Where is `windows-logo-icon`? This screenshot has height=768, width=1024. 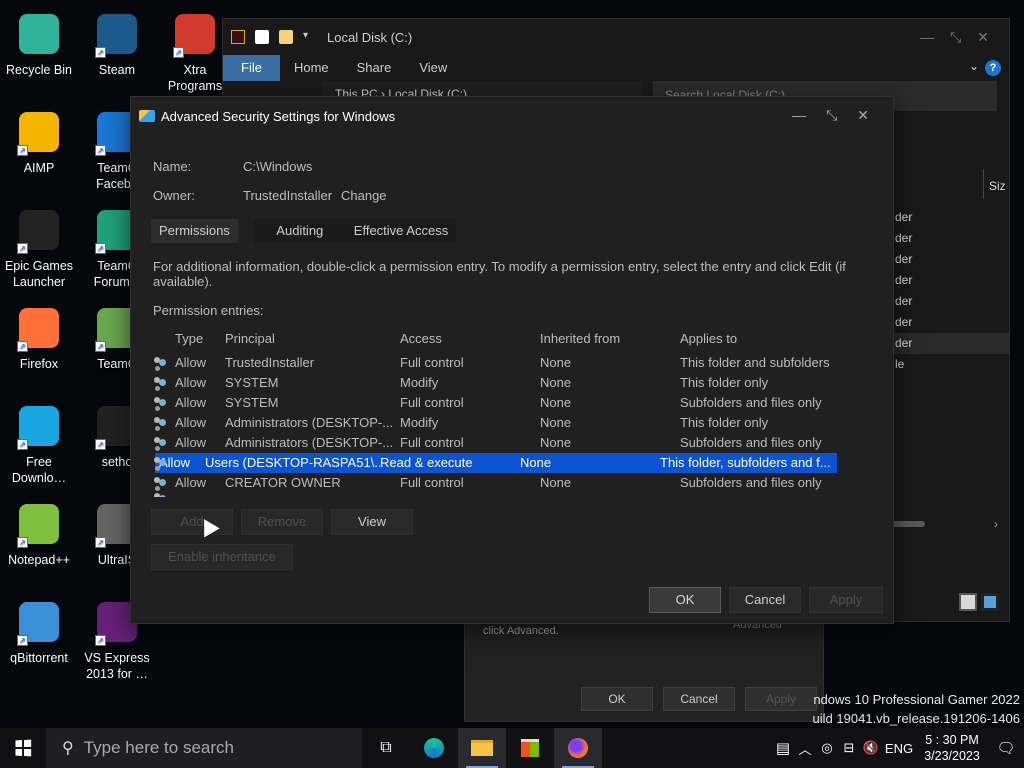 windows-logo-icon is located at coordinates (23, 748).